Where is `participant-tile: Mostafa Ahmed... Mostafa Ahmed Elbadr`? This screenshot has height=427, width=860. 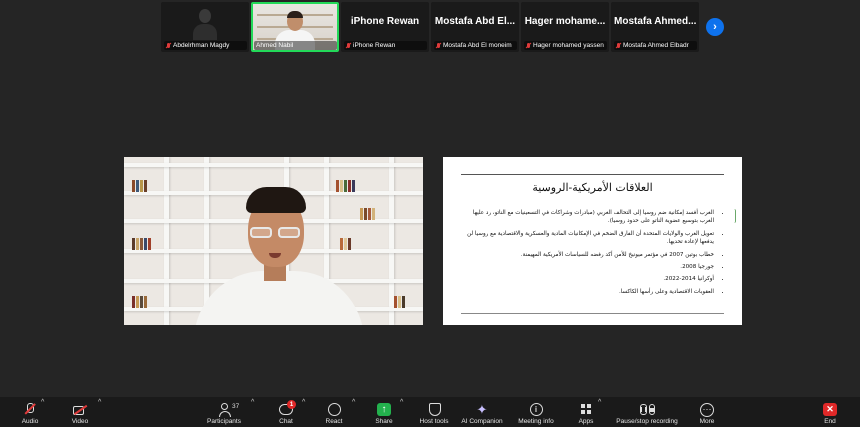
participant-tile: Mostafa Ahmed... Mostafa Ahmed Elbadr is located at coordinates (655, 27).